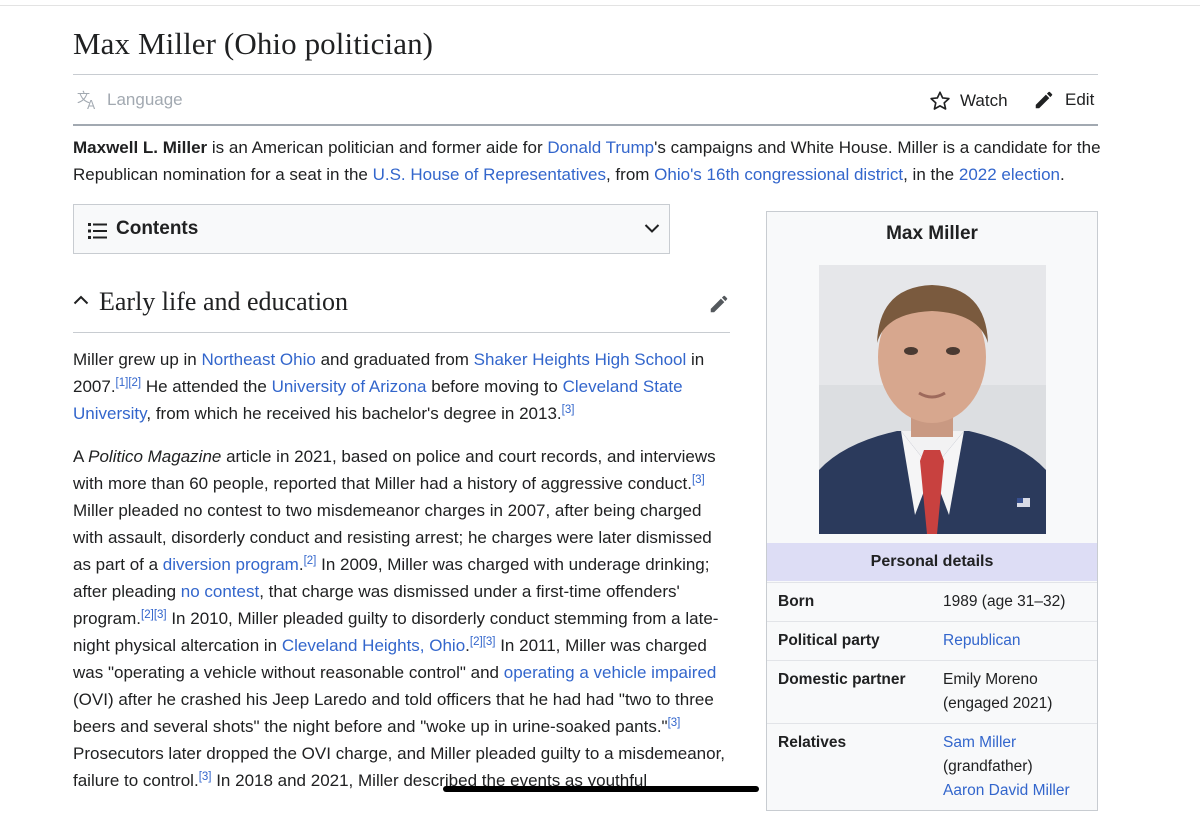  I want to click on lead-text: ., so click(1062, 174).